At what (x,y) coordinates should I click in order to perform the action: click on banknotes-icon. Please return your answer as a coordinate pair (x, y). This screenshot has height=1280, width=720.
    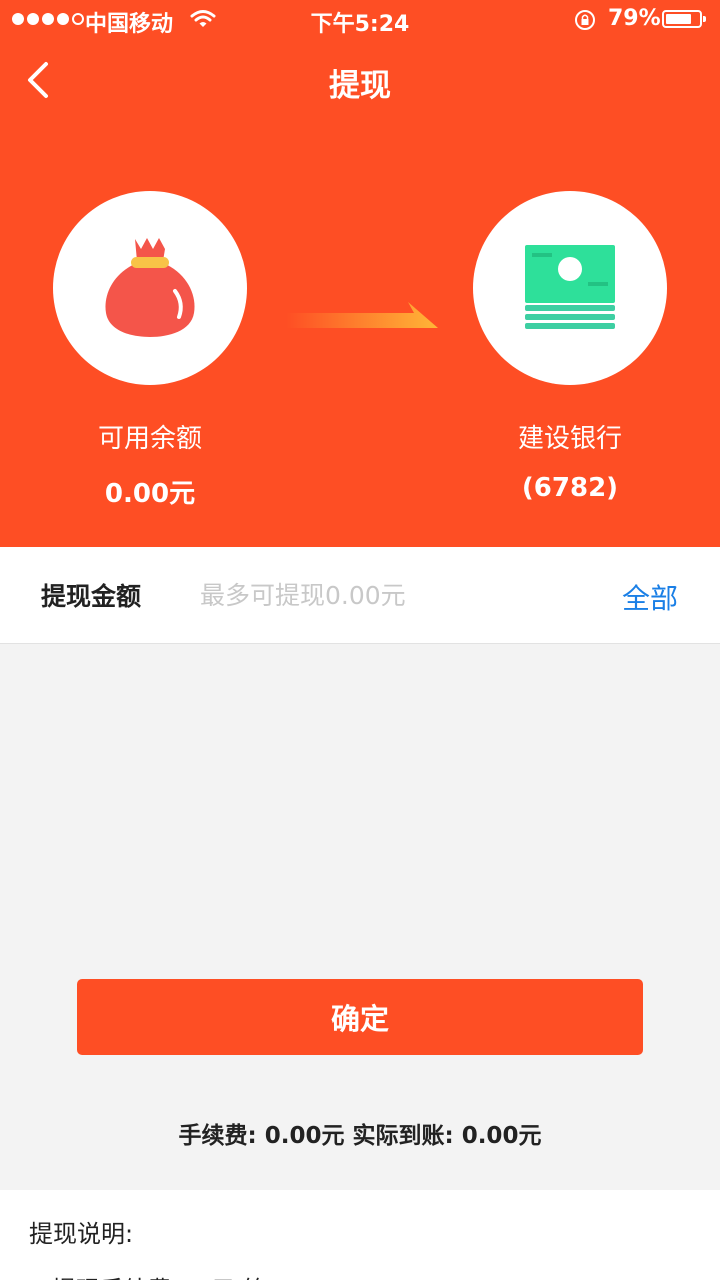
    Looking at the image, I should click on (570, 287).